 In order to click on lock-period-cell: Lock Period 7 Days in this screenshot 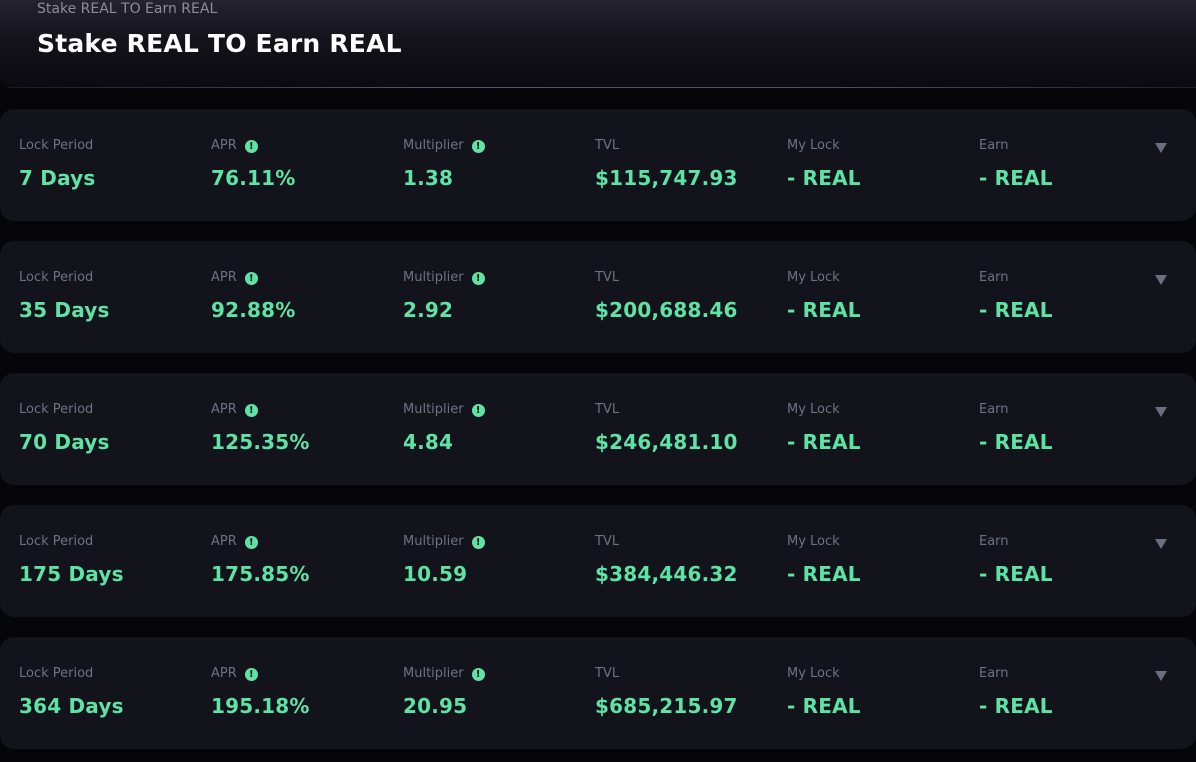, I will do `click(57, 164)`.